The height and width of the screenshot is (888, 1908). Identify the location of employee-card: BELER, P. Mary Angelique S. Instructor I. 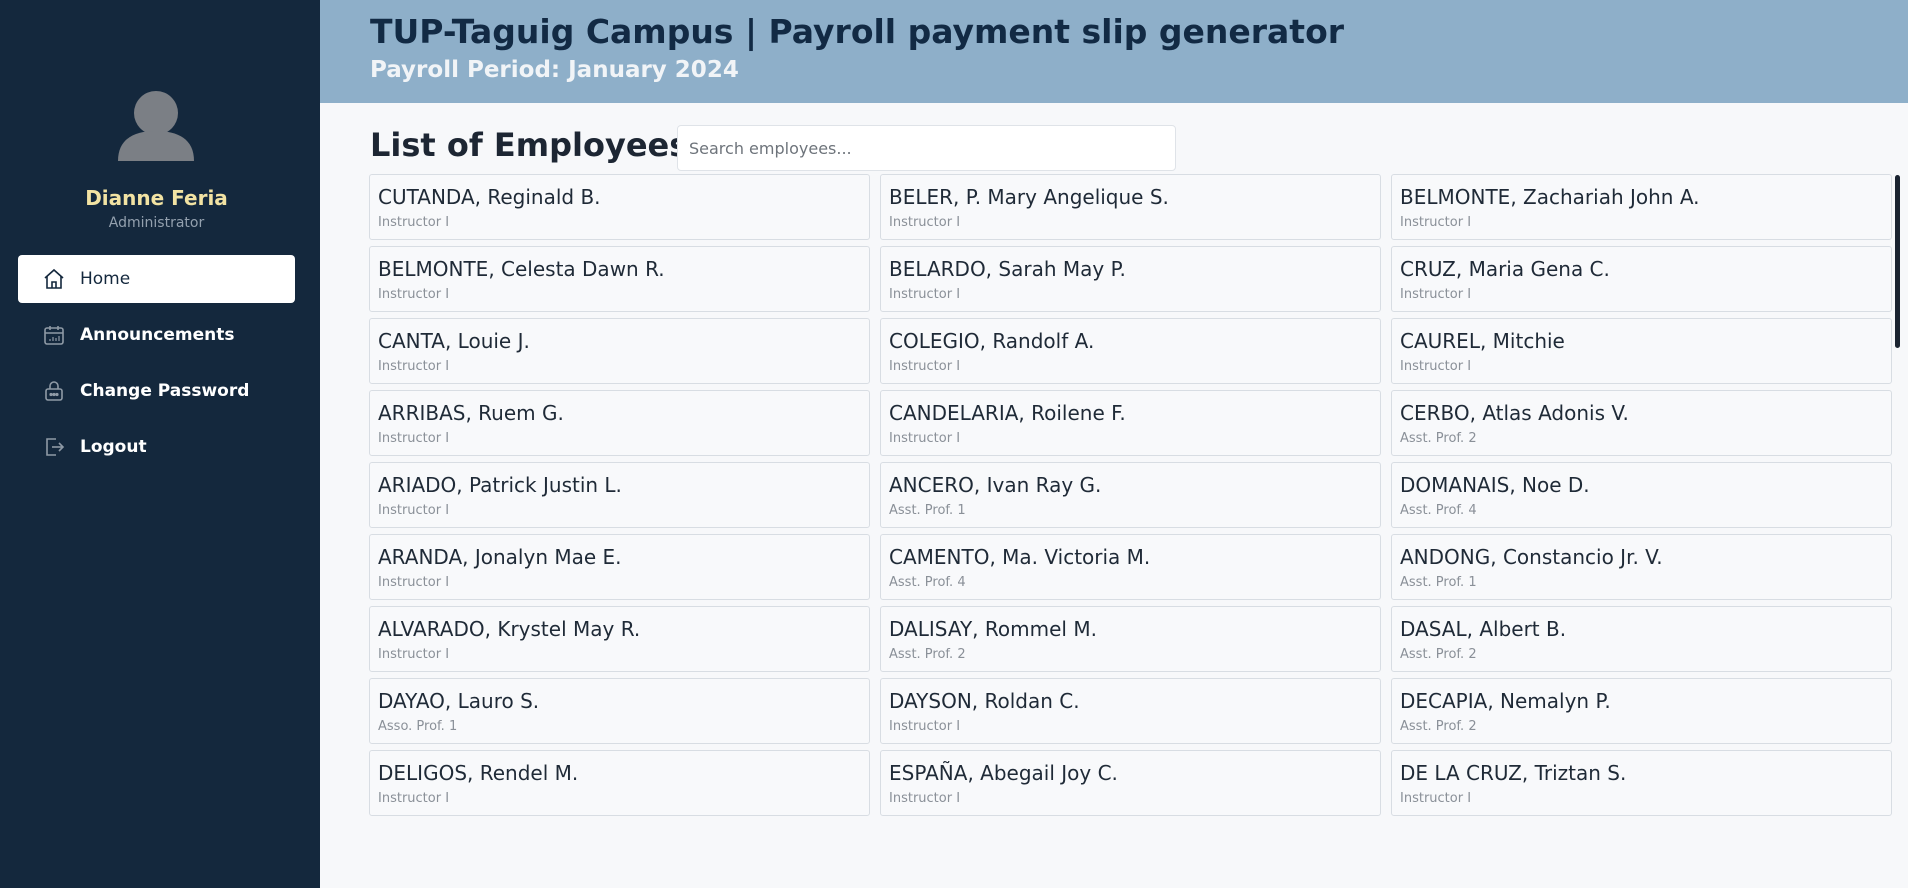
(1130, 207).